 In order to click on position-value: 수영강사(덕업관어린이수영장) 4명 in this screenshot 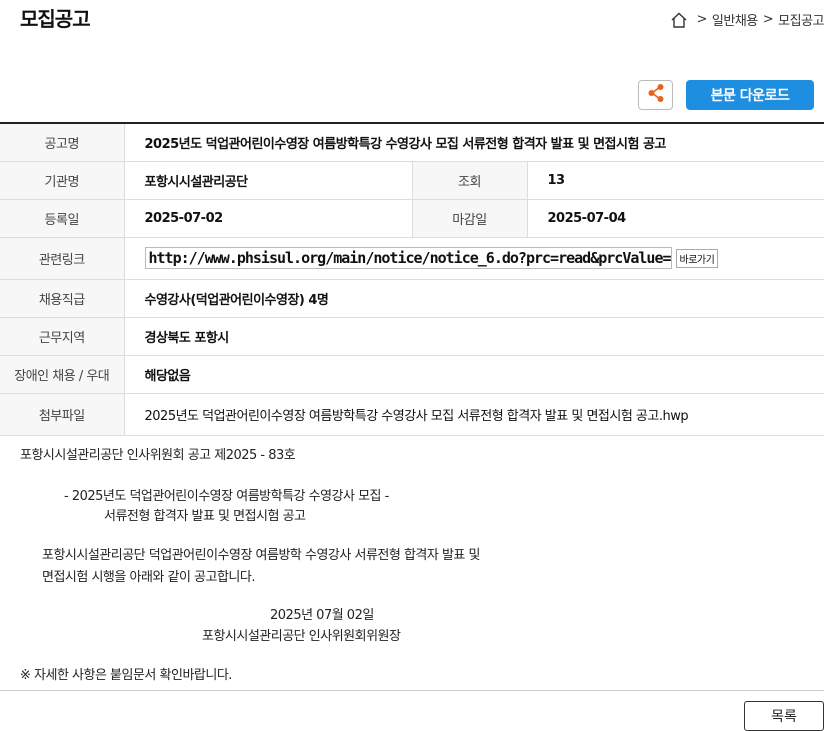, I will do `click(474, 298)`.